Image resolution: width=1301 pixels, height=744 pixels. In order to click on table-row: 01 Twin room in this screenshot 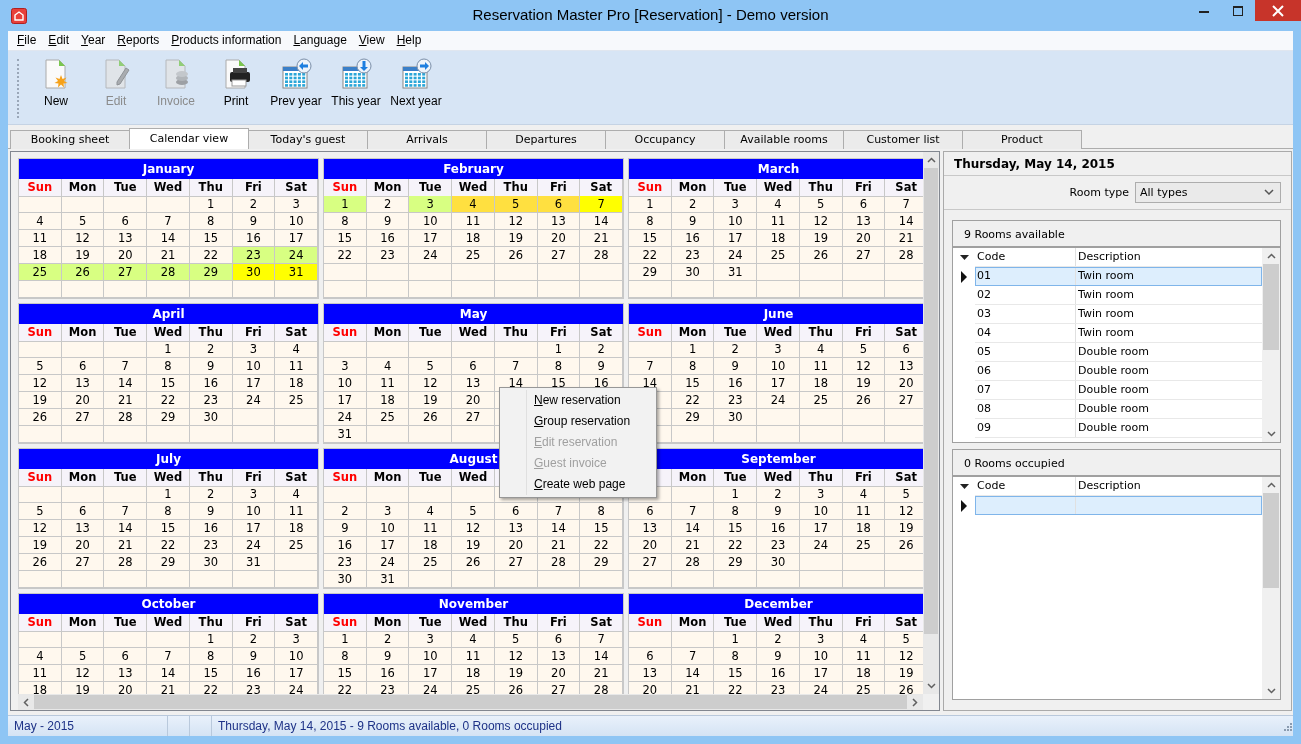, I will do `click(1118, 276)`.